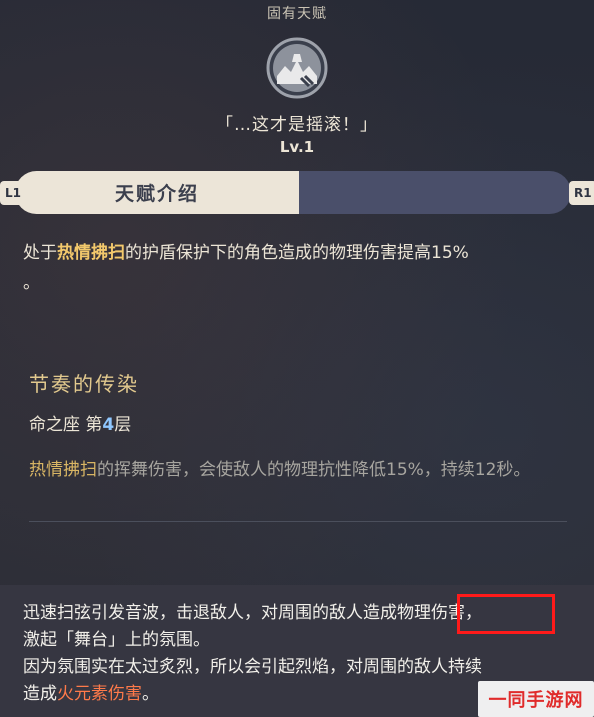 The width and height of the screenshot is (594, 717). What do you see at coordinates (297, 147) in the screenshot?
I see `talent-level: Lv.1` at bounding box center [297, 147].